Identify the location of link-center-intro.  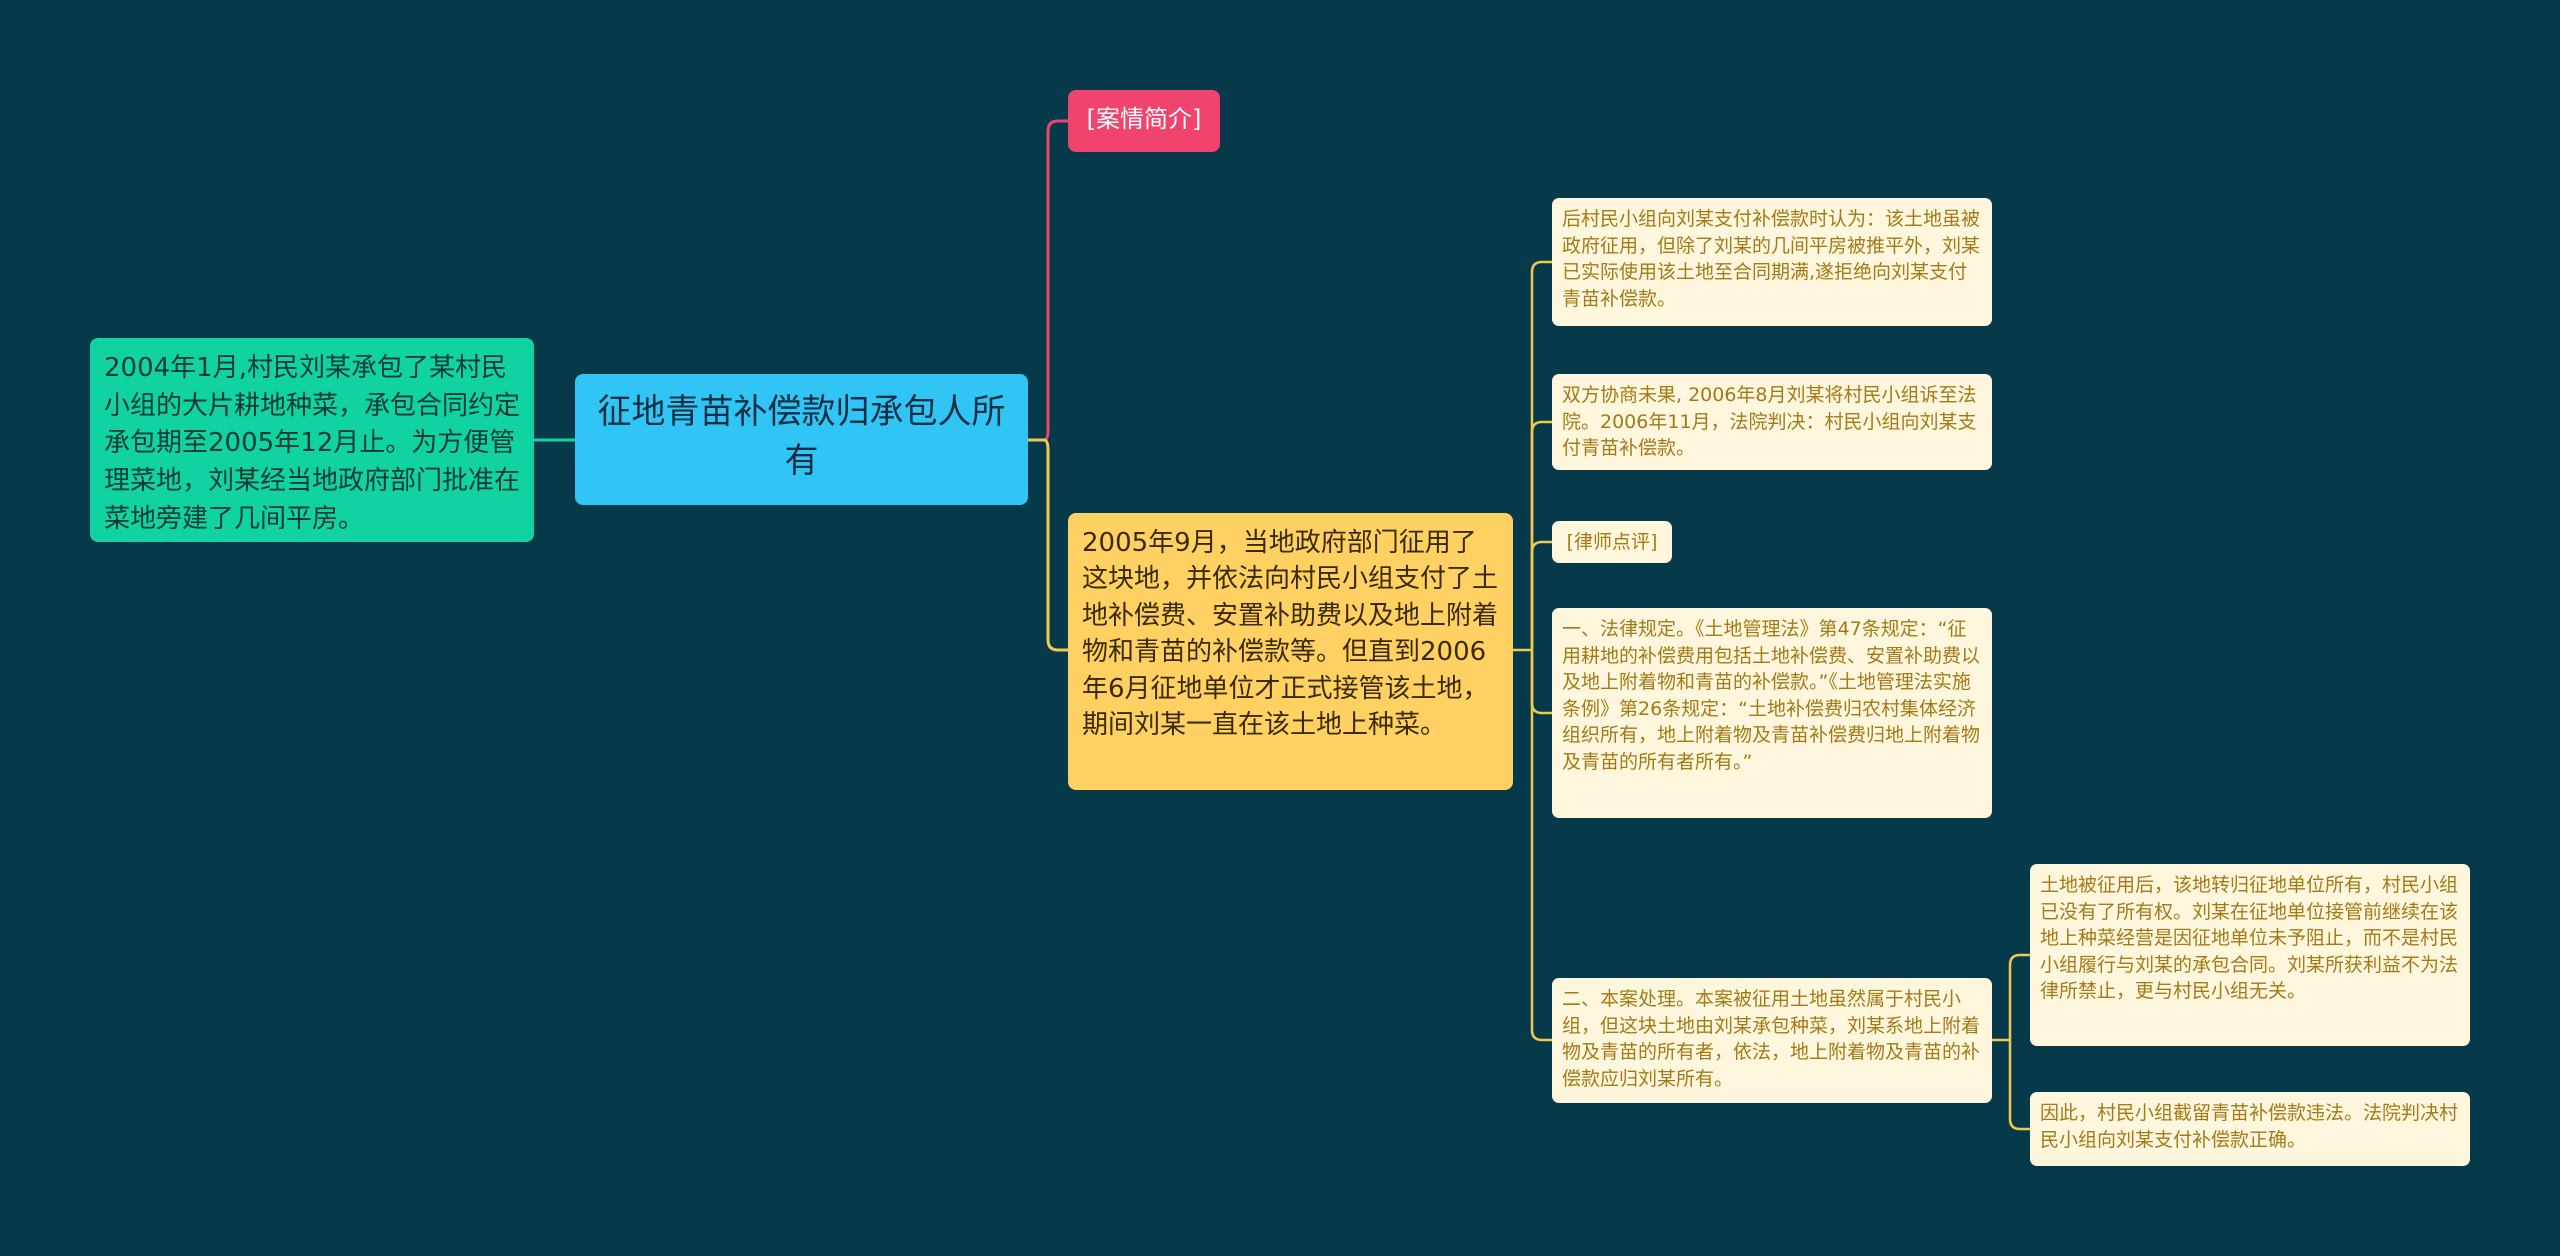
(1048, 280).